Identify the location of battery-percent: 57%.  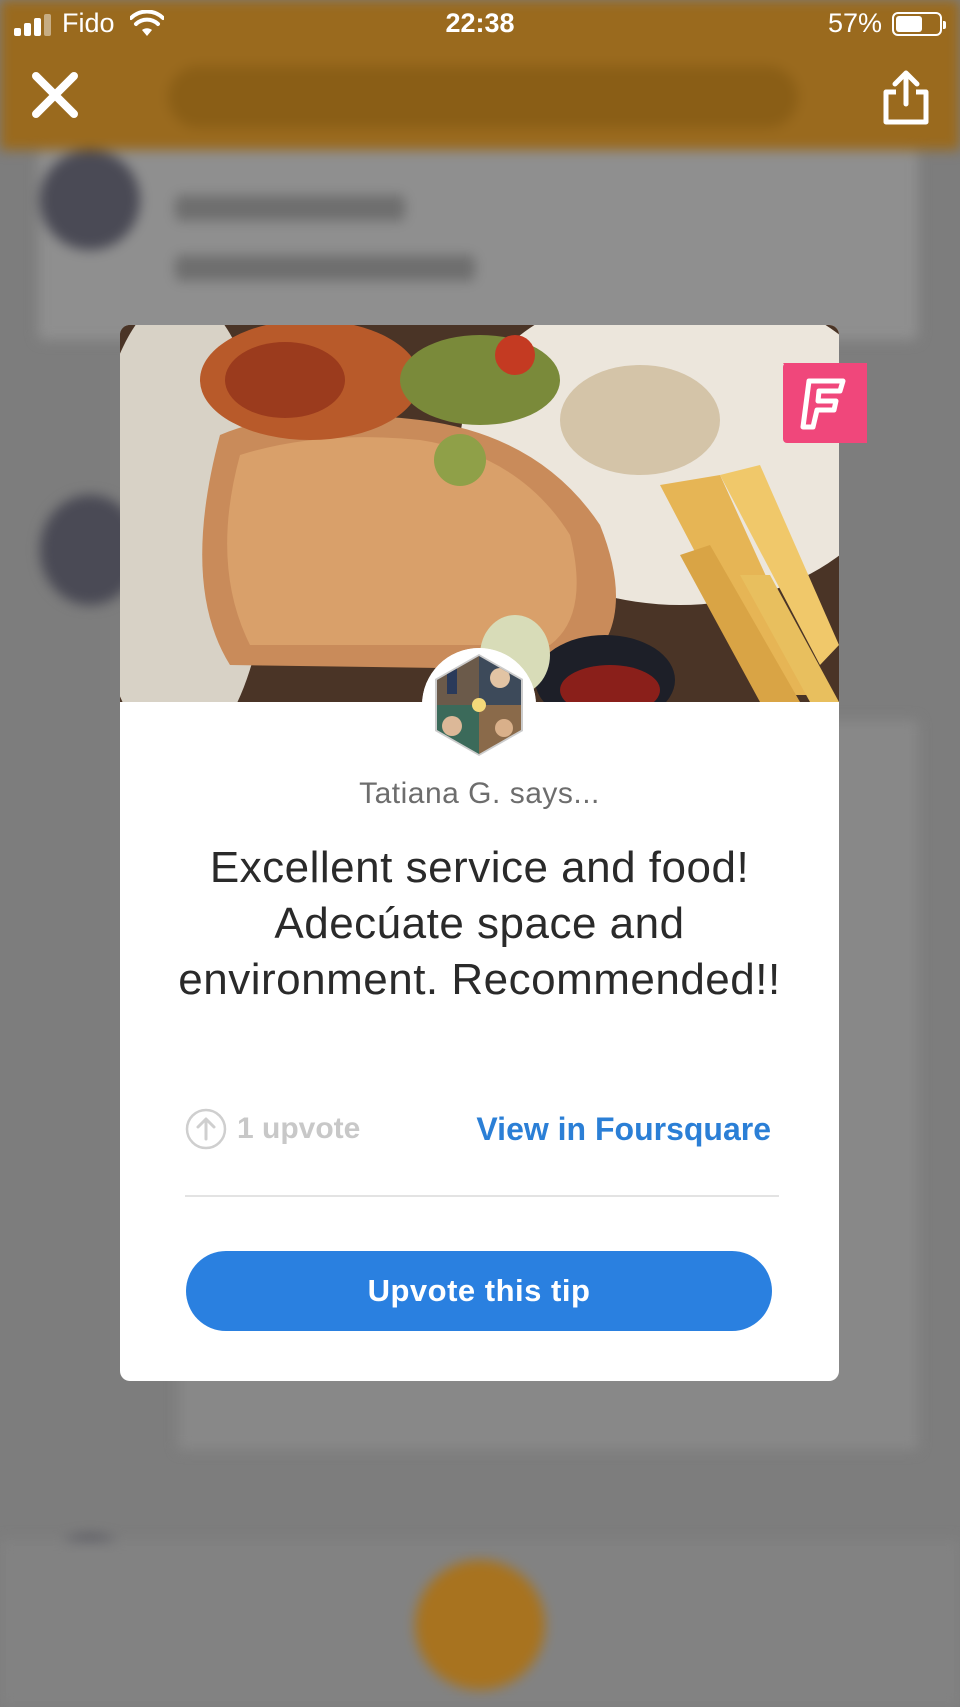
(854, 23).